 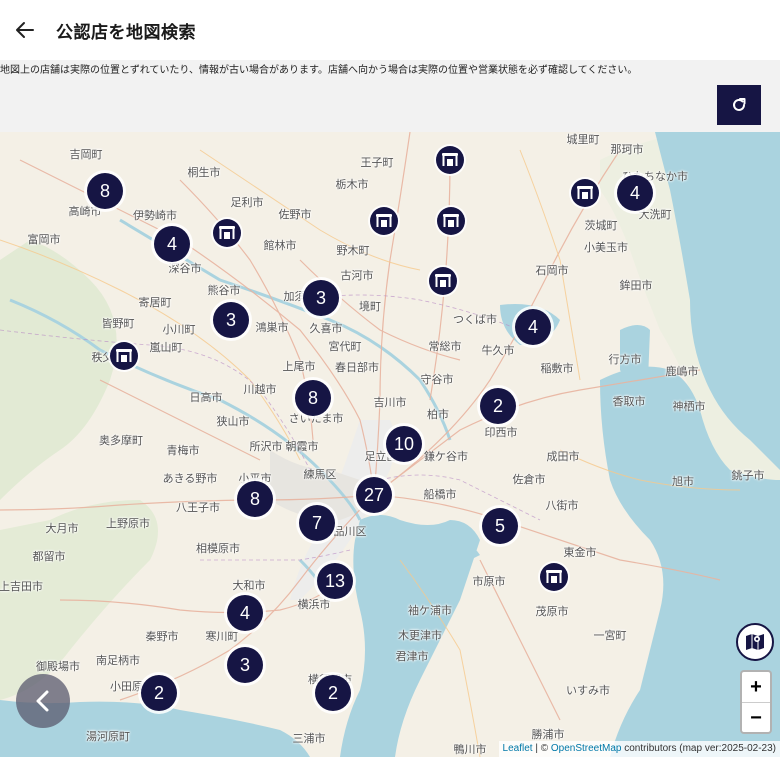 I want to click on city-label: 香取市, so click(x=629, y=401).